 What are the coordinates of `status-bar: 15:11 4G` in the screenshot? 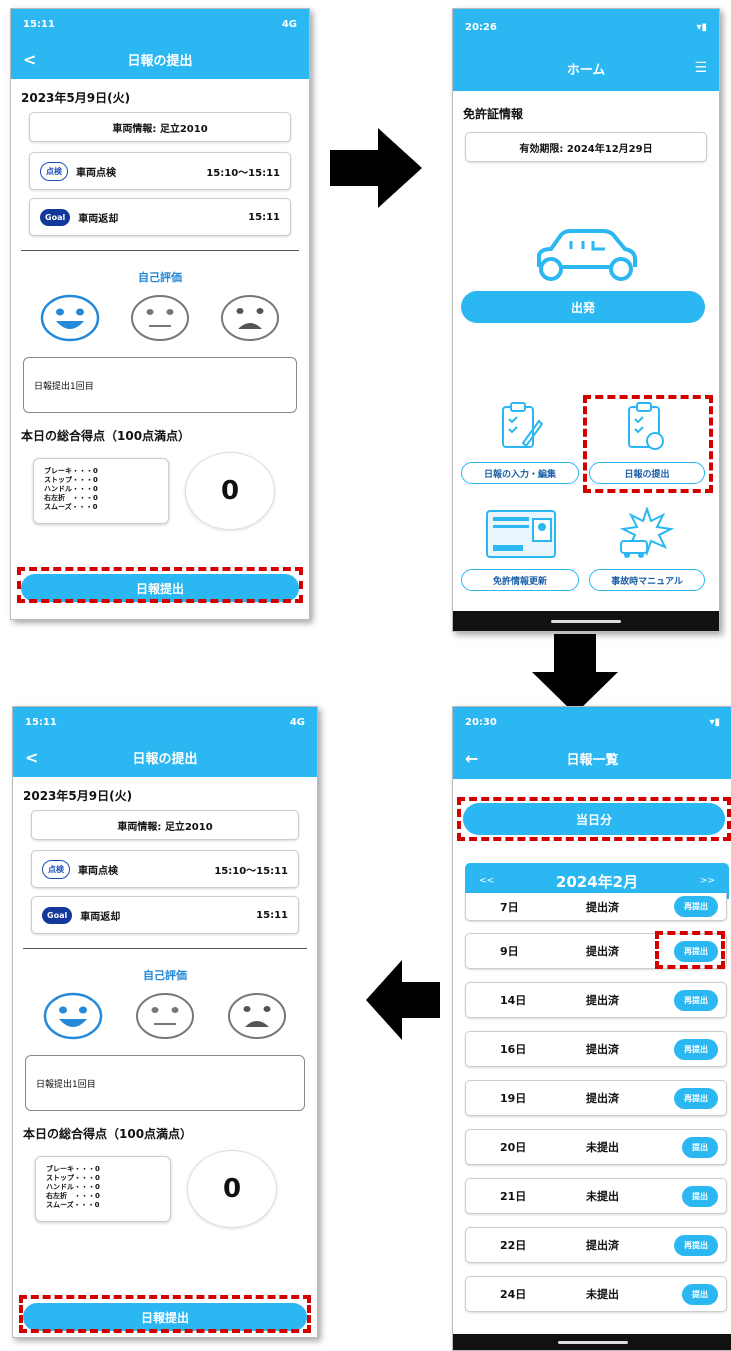 It's located at (165, 722).